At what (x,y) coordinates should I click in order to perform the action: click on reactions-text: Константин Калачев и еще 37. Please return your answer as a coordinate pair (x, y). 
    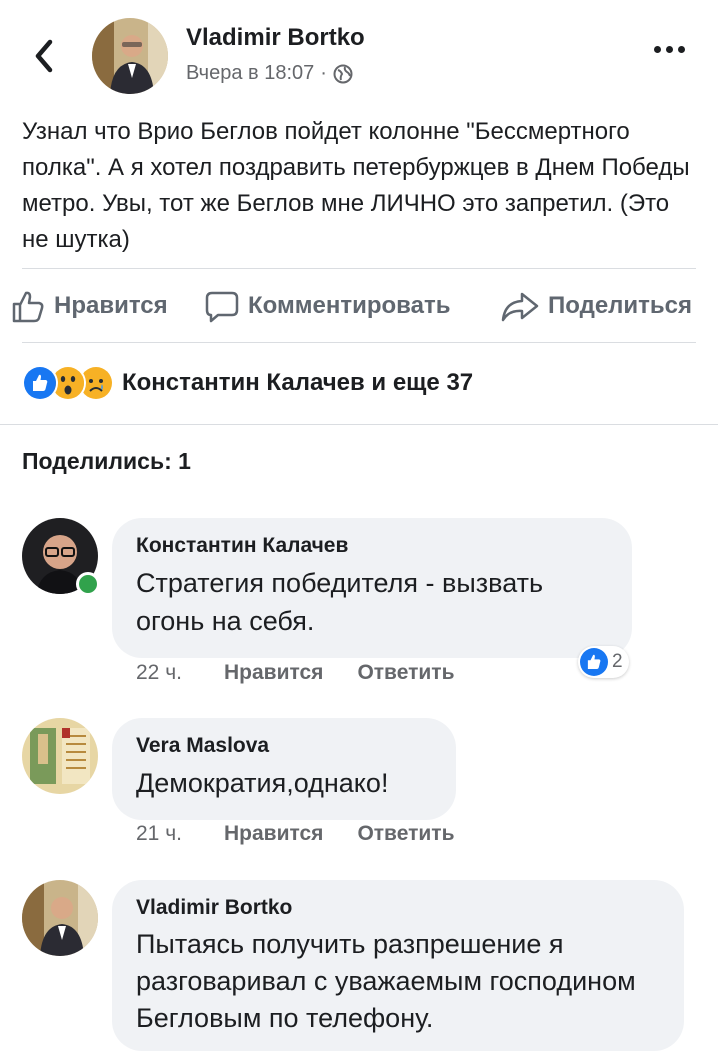
    Looking at the image, I should click on (298, 382).